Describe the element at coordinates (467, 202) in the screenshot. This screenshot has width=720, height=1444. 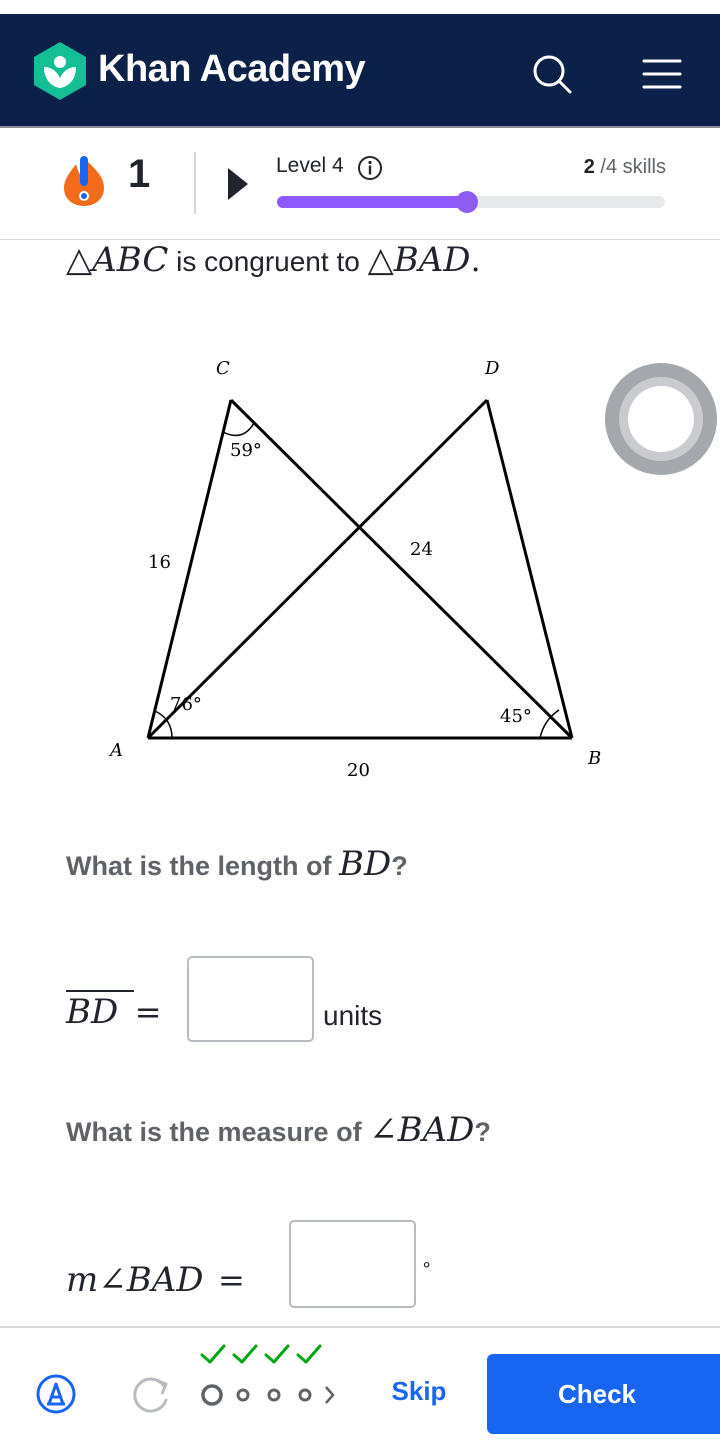
I see `level-progress-knob` at that location.